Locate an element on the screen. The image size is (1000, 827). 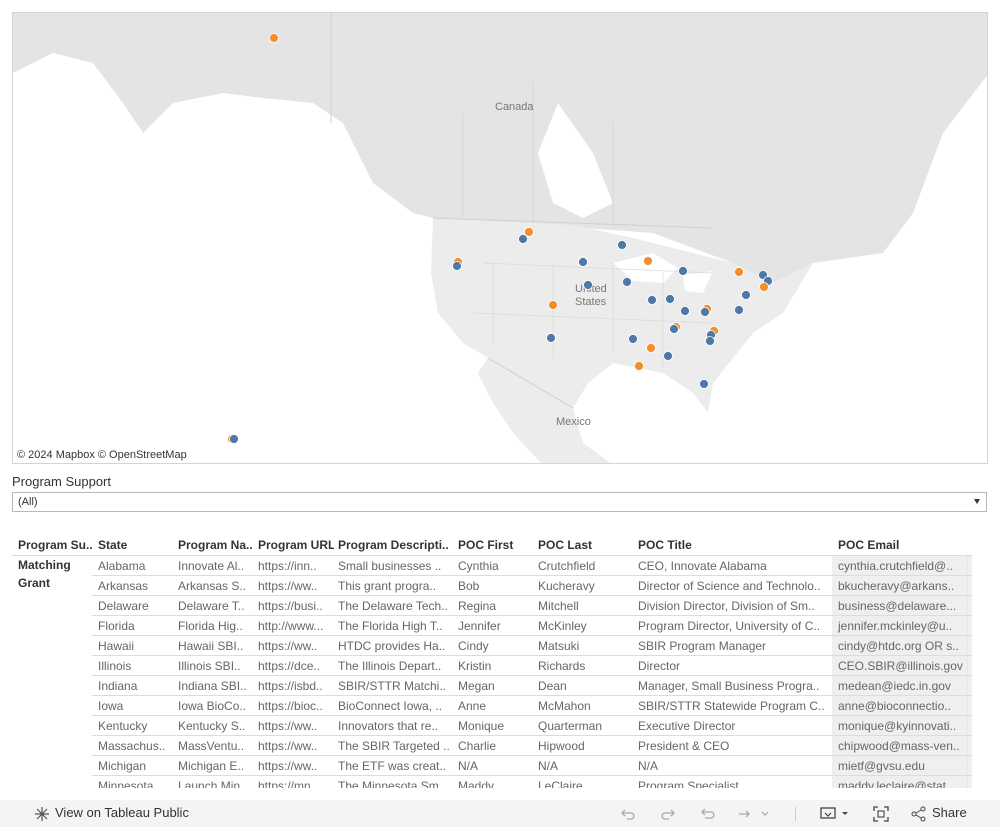
table-cell: The Delaware Tech.. is located at coordinates (396, 606).